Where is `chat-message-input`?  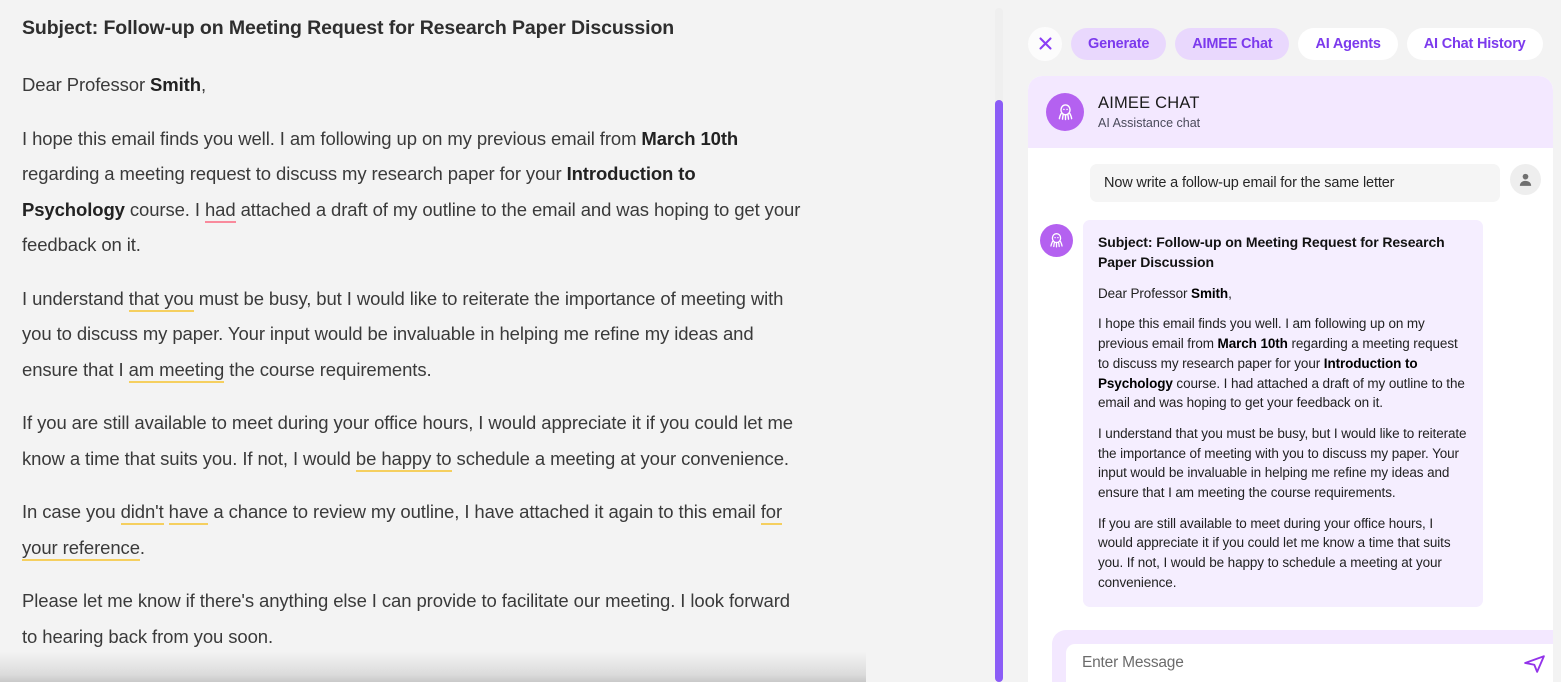 chat-message-input is located at coordinates (1302, 663).